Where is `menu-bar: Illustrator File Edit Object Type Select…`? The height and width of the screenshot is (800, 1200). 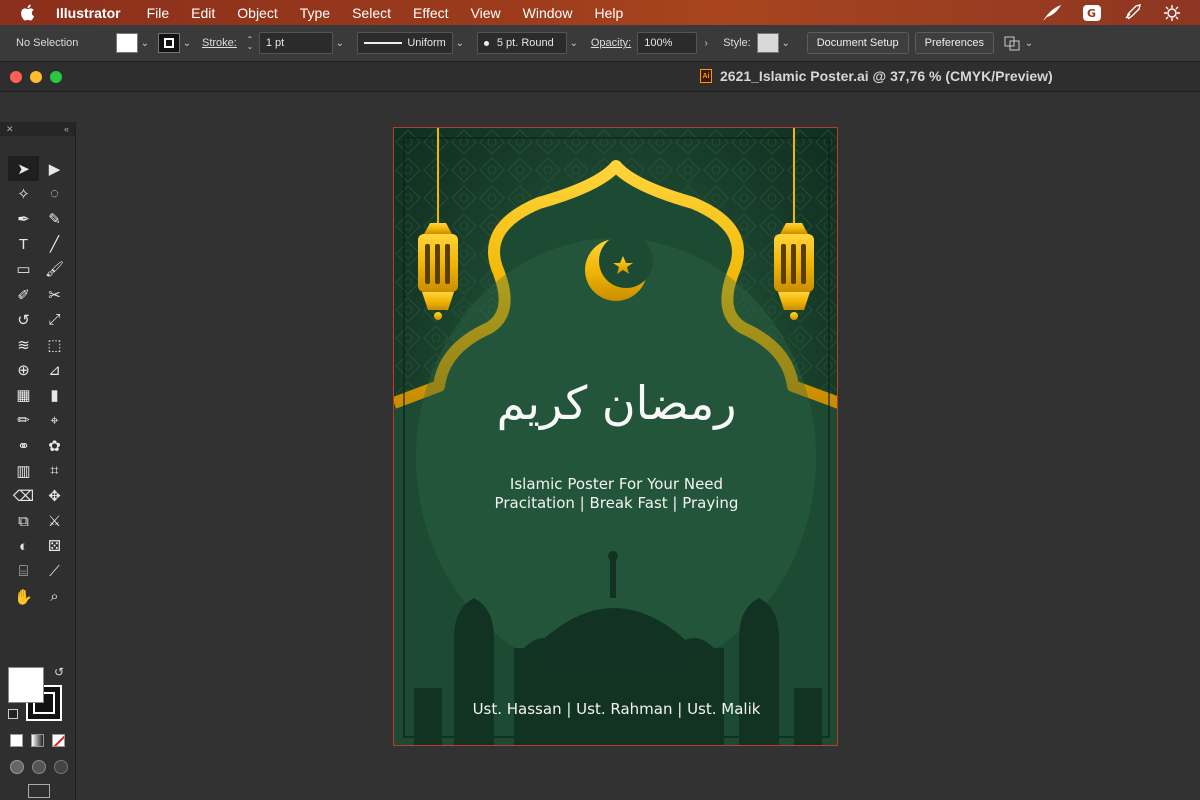 menu-bar: Illustrator File Edit Object Type Select… is located at coordinates (600, 12).